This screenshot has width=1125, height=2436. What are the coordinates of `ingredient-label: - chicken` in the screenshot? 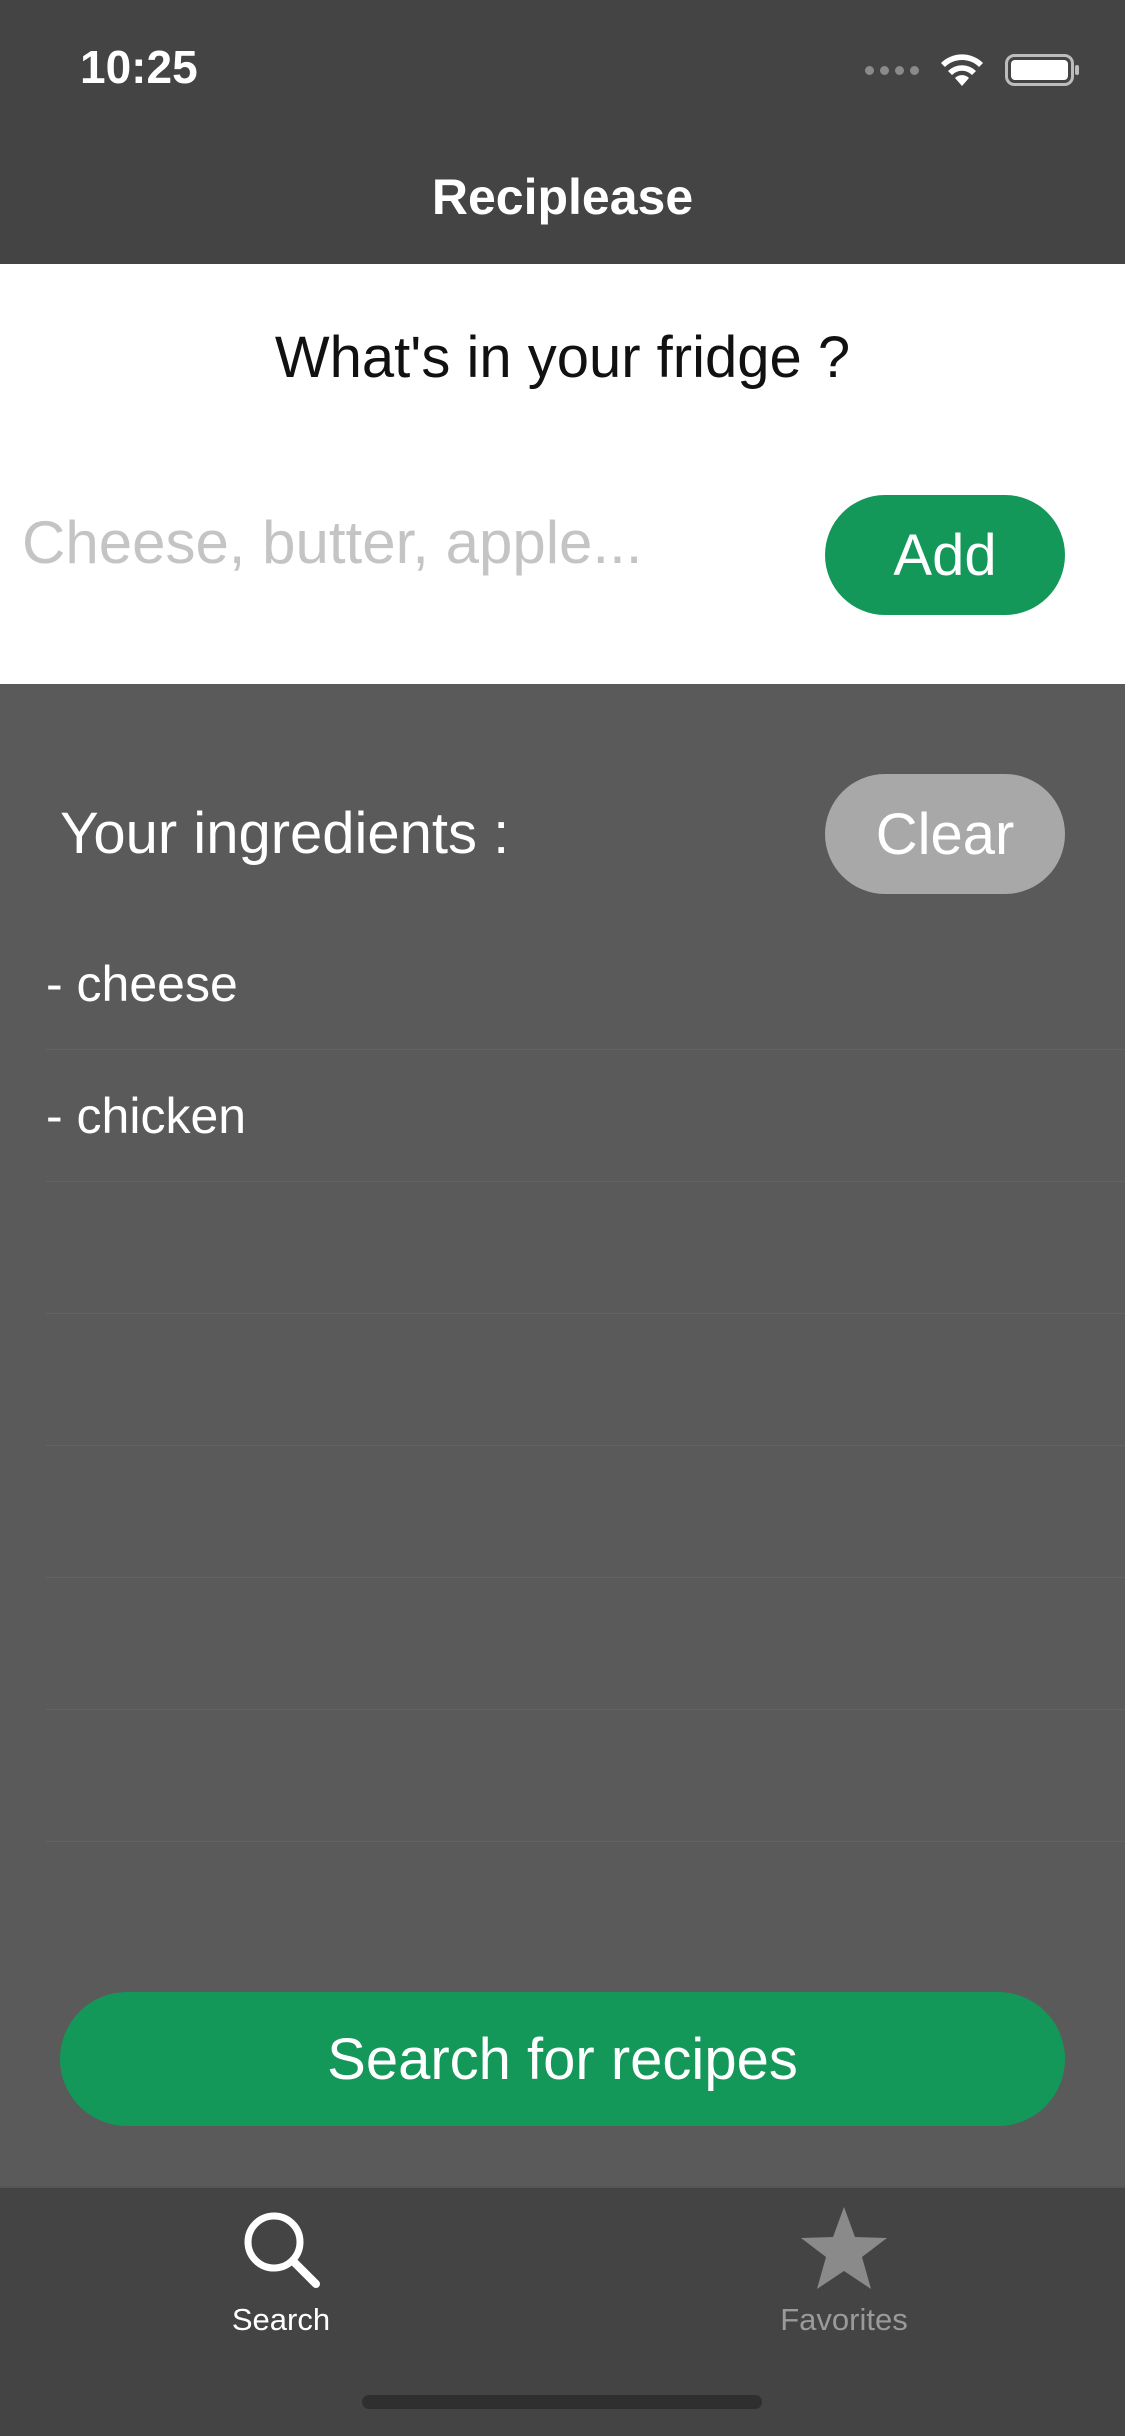 It's located at (146, 1115).